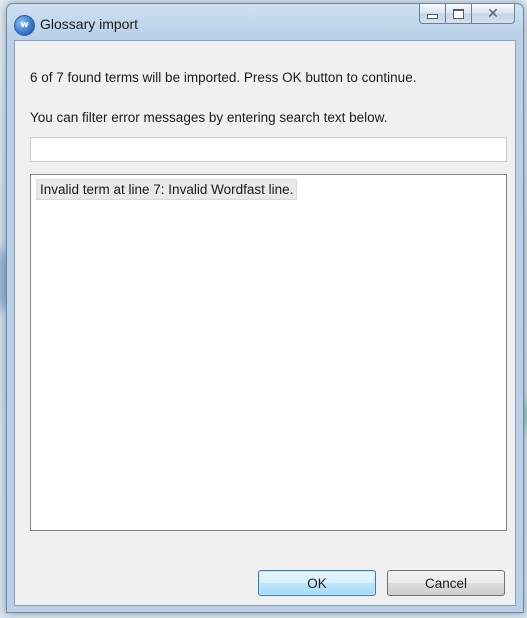  What do you see at coordinates (24, 25) in the screenshot?
I see `app-logo-icon: w` at bounding box center [24, 25].